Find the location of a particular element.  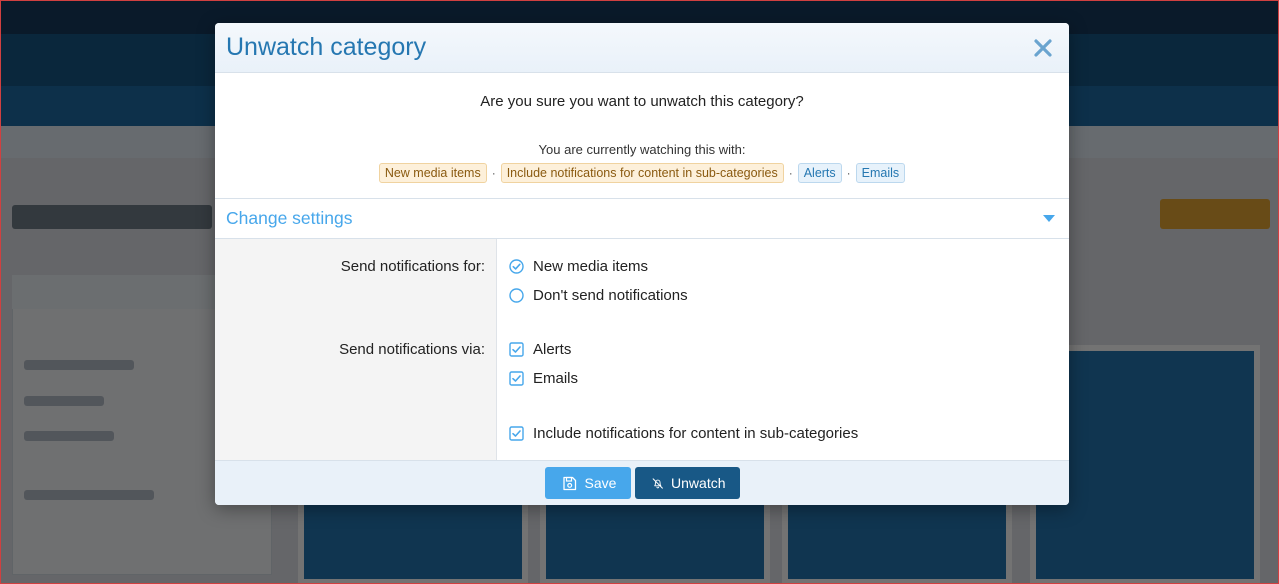

change-settings-title: Change settings is located at coordinates (289, 218).